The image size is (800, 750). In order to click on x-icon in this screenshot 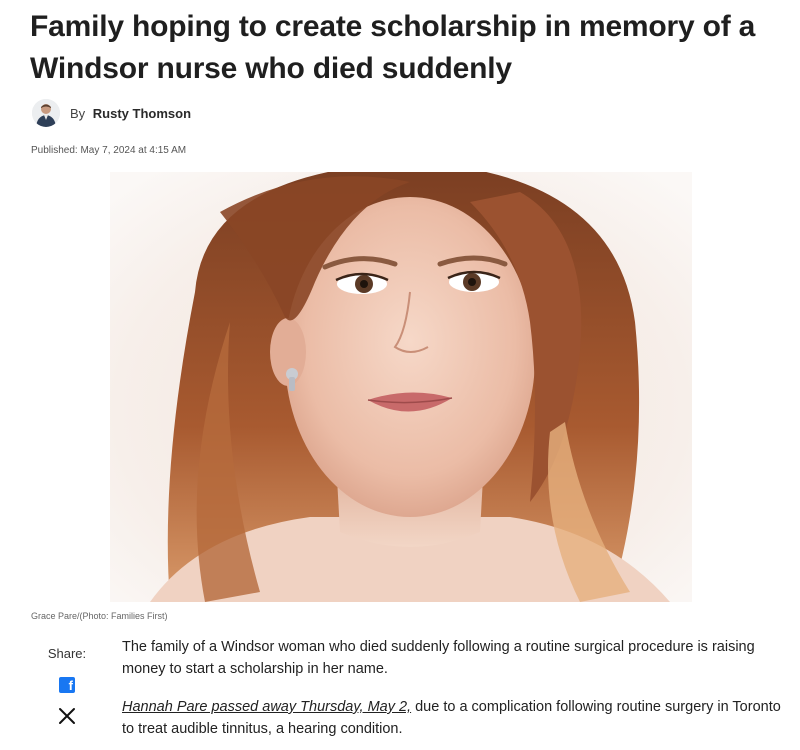, I will do `click(67, 716)`.